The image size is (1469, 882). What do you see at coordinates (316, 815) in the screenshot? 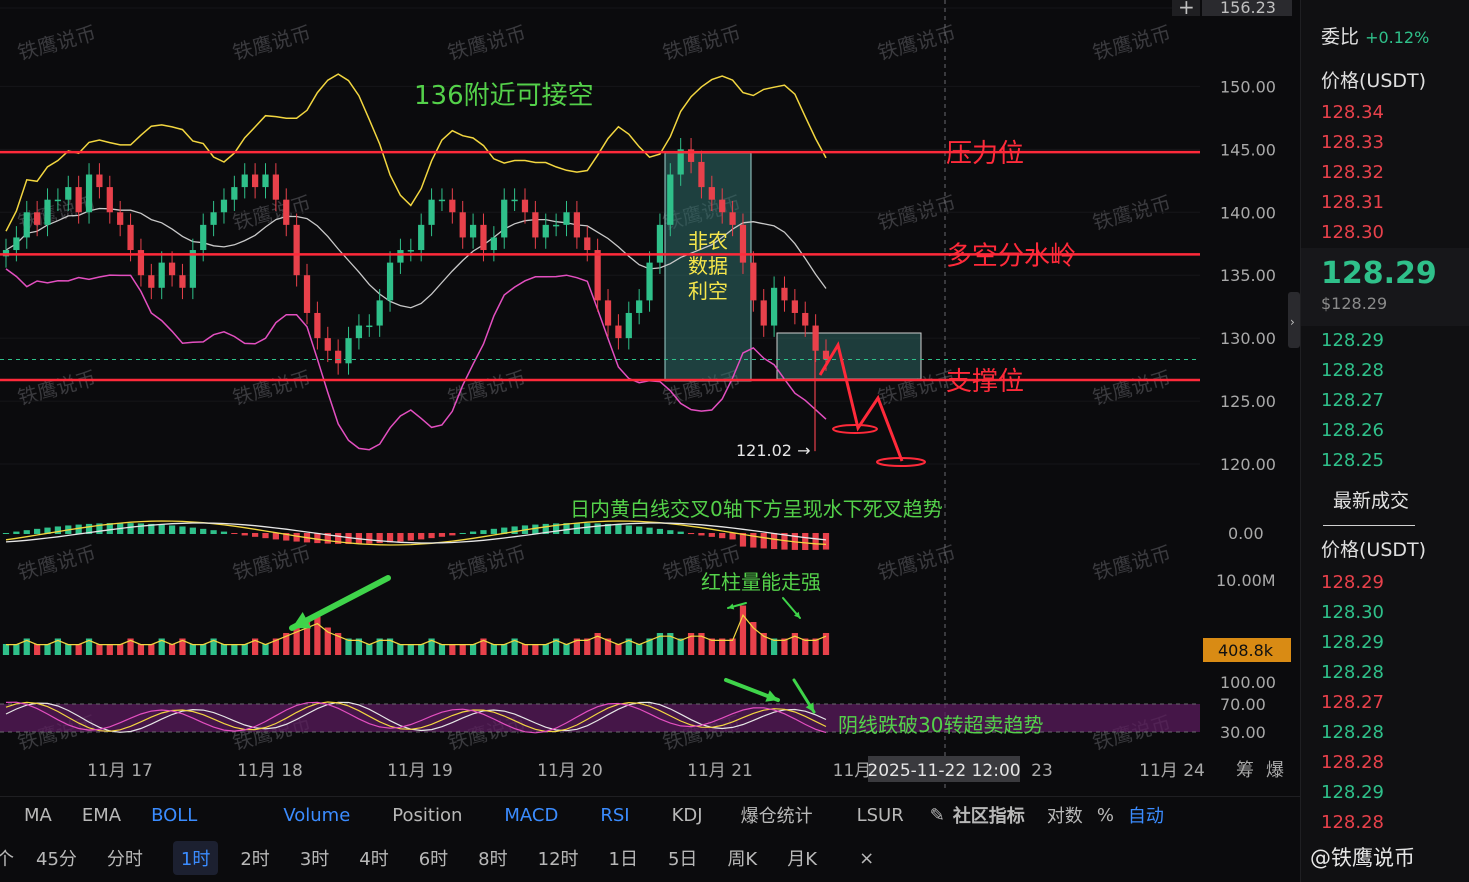
I see `indicator-volume: Volume` at bounding box center [316, 815].